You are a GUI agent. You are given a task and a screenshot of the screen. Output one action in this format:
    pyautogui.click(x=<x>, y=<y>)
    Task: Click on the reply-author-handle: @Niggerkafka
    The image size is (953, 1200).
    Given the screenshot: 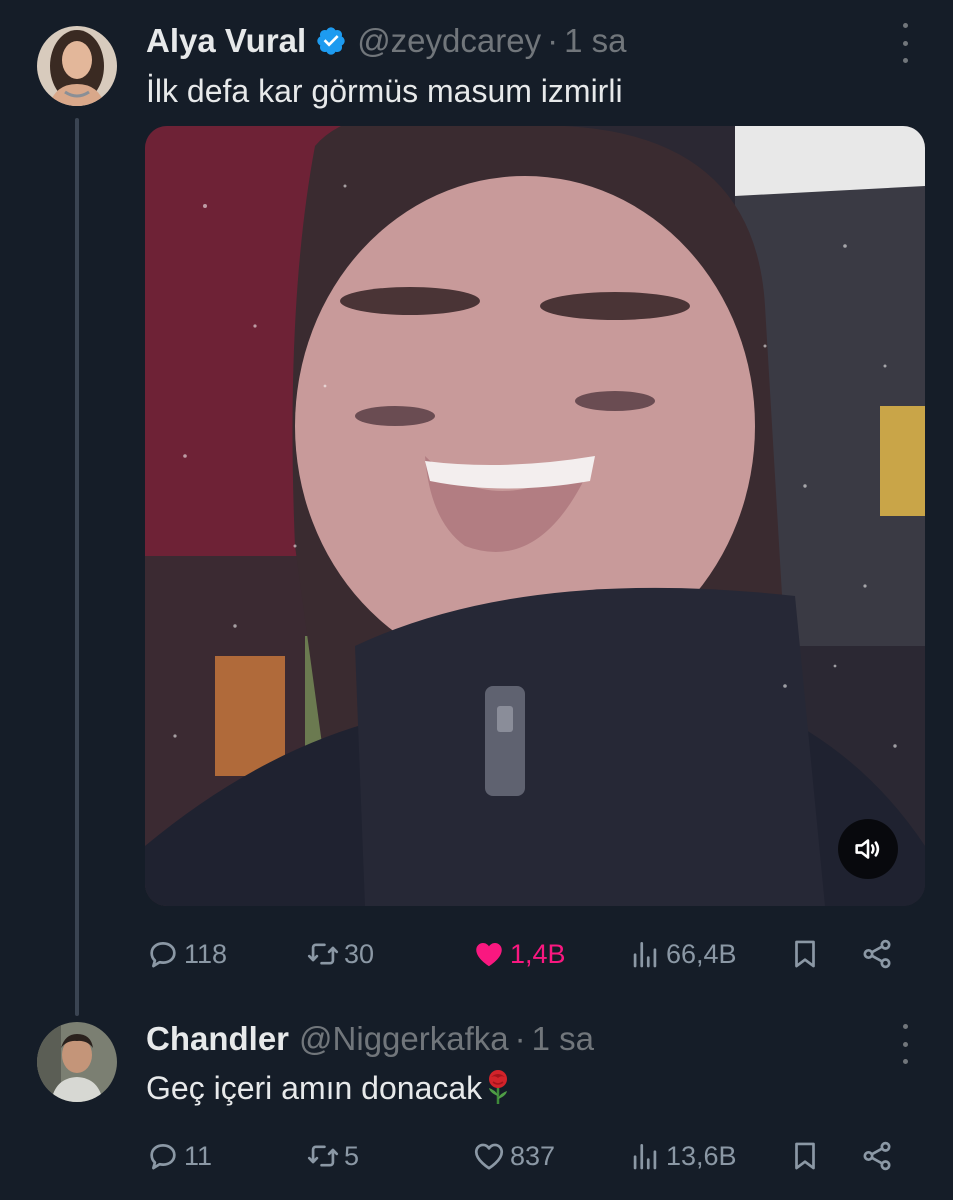 What is the action you would take?
    pyautogui.click(x=404, y=1039)
    